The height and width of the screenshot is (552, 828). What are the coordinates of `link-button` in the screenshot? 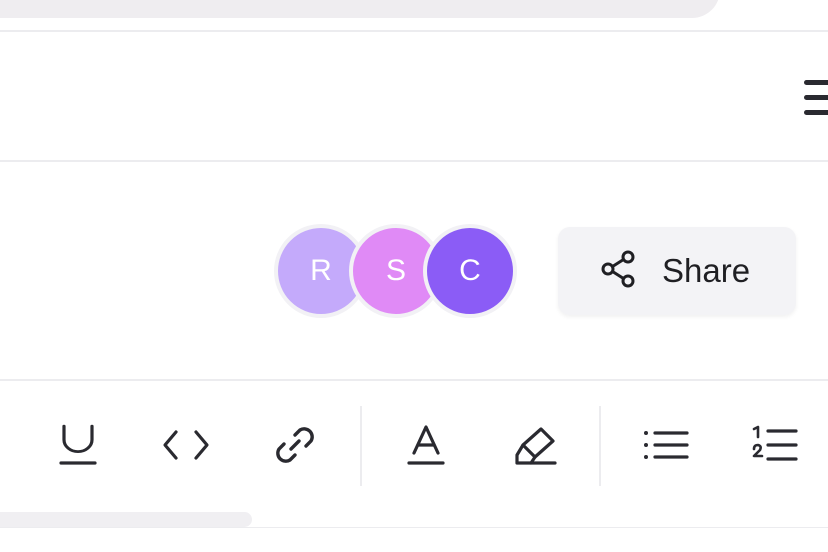 It's located at (295, 447).